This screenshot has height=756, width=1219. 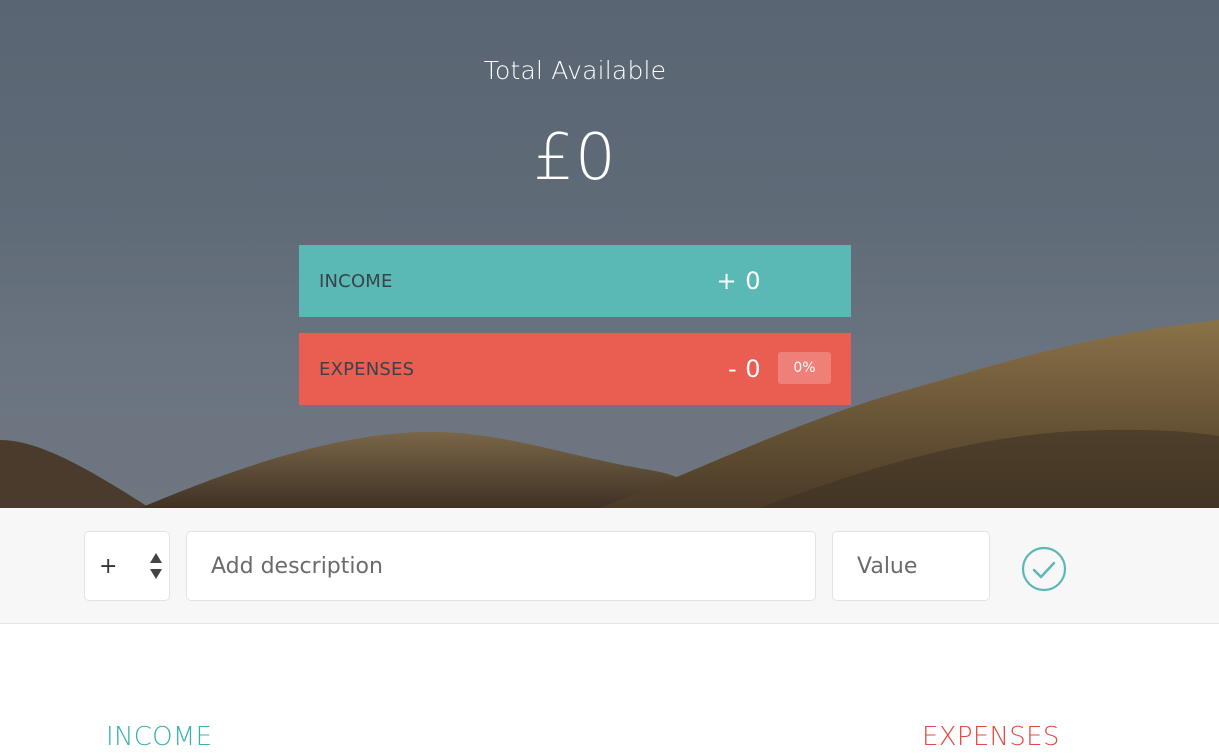 I want to click on income-summary-bar: INCOME + 0, so click(x=575, y=281).